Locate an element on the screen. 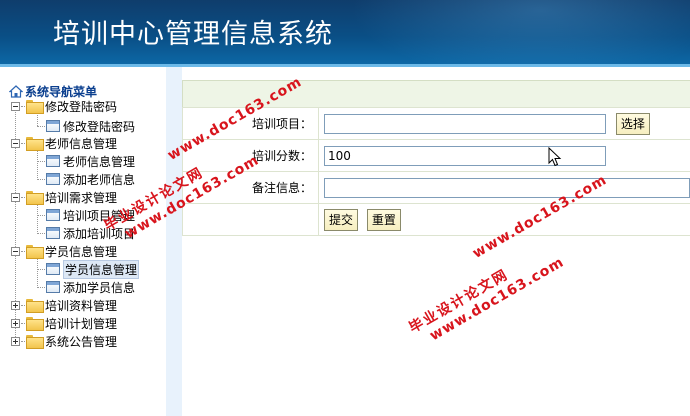  field-label: 培训项目： is located at coordinates (250, 123).